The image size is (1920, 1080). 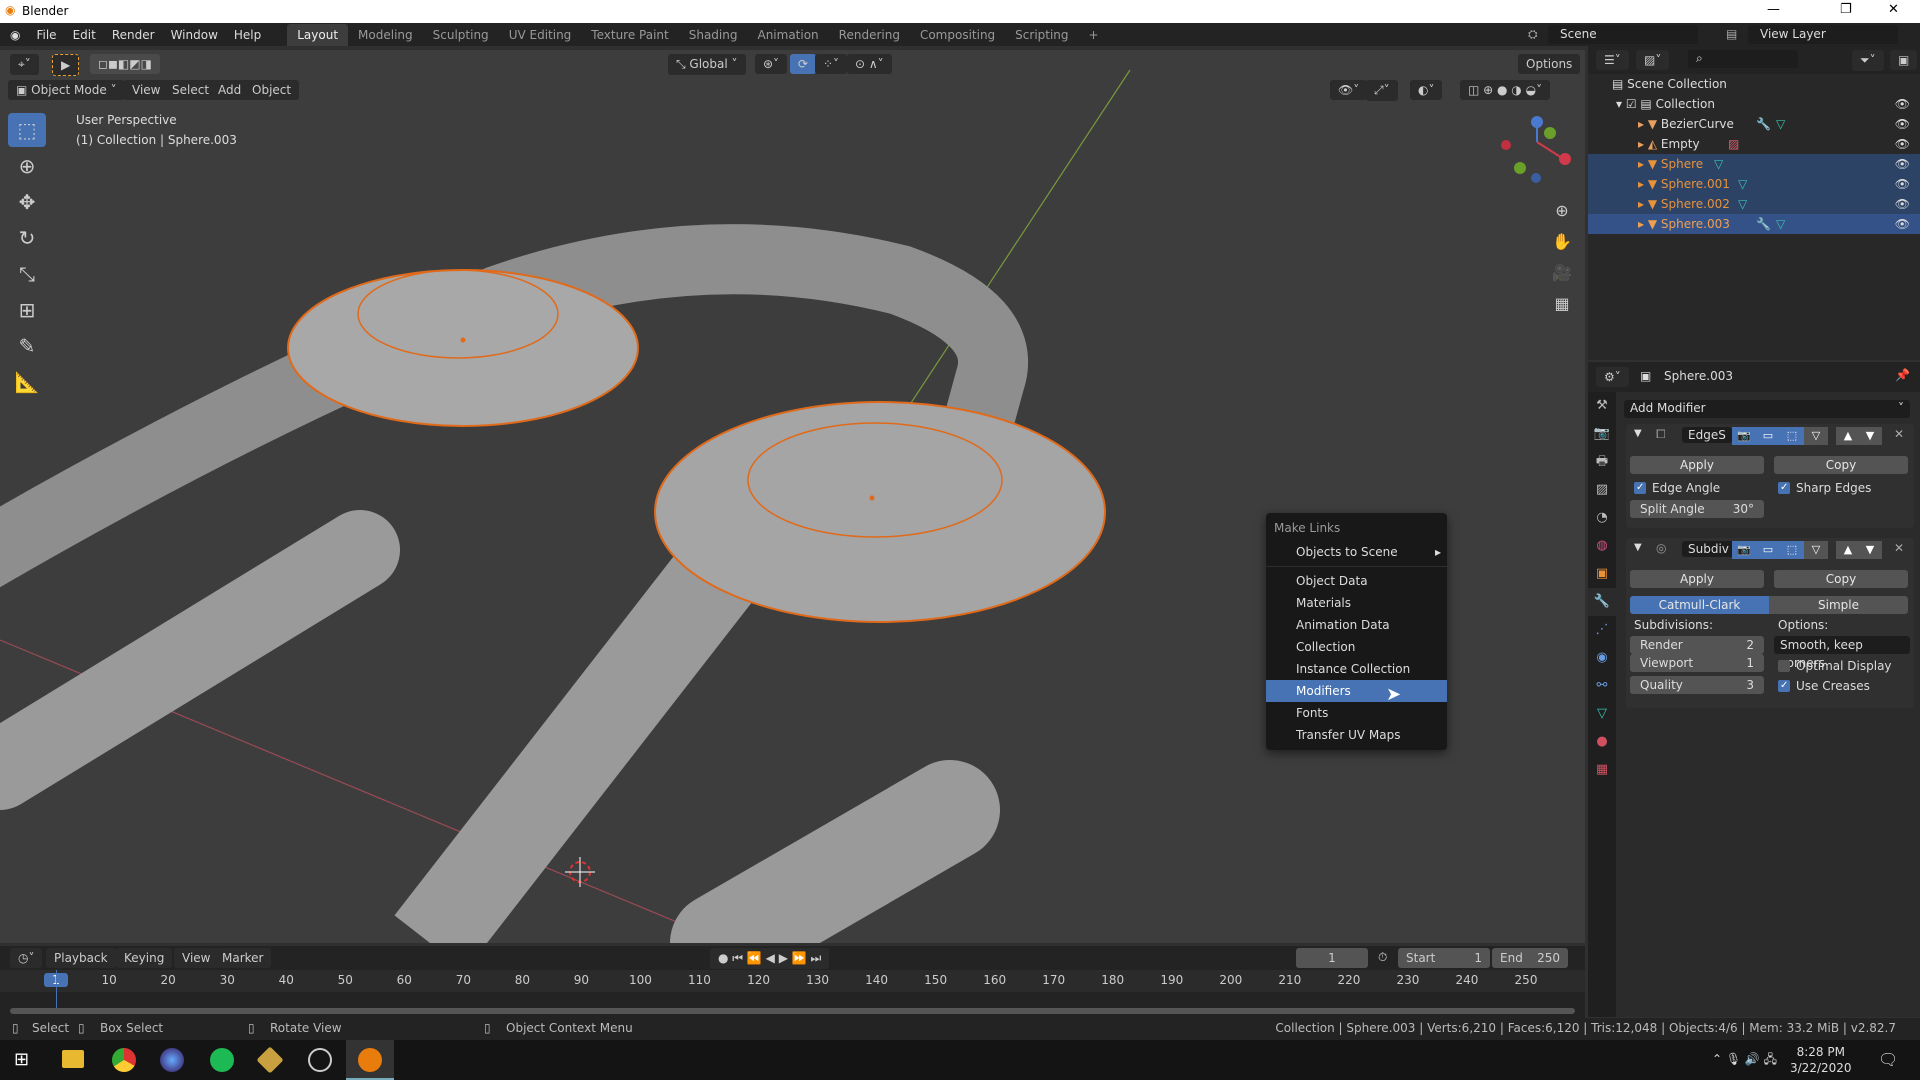 I want to click on timeline-editor-type: ◷˅, so click(x=26, y=958).